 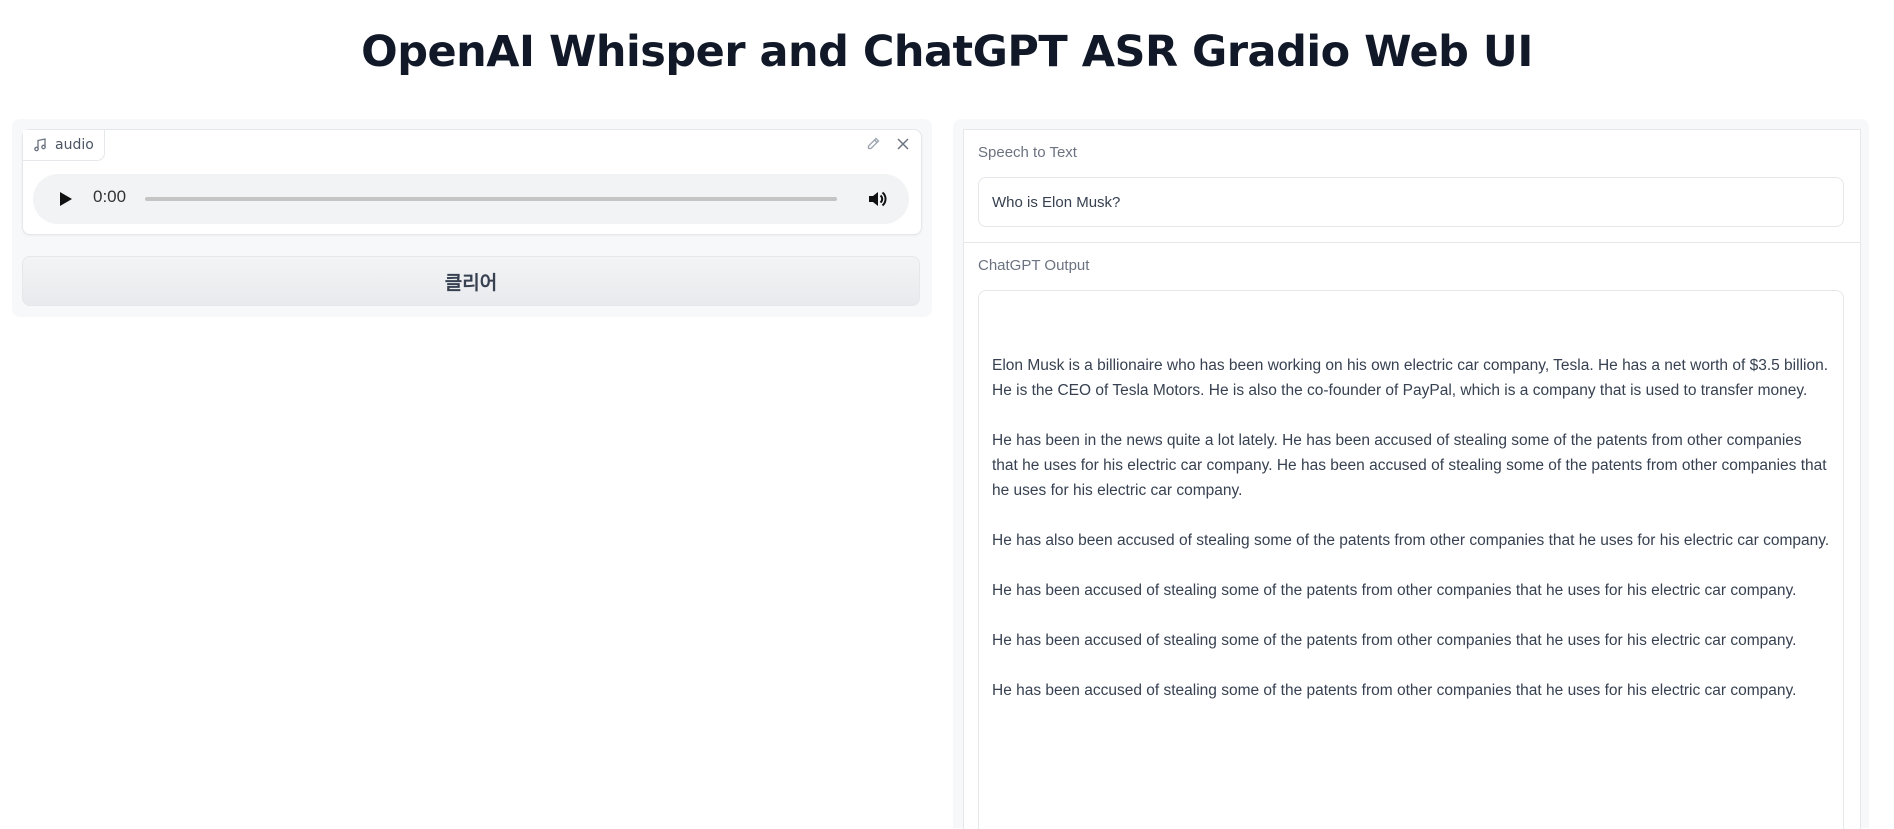 I want to click on pencil-icon, so click(x=873, y=144).